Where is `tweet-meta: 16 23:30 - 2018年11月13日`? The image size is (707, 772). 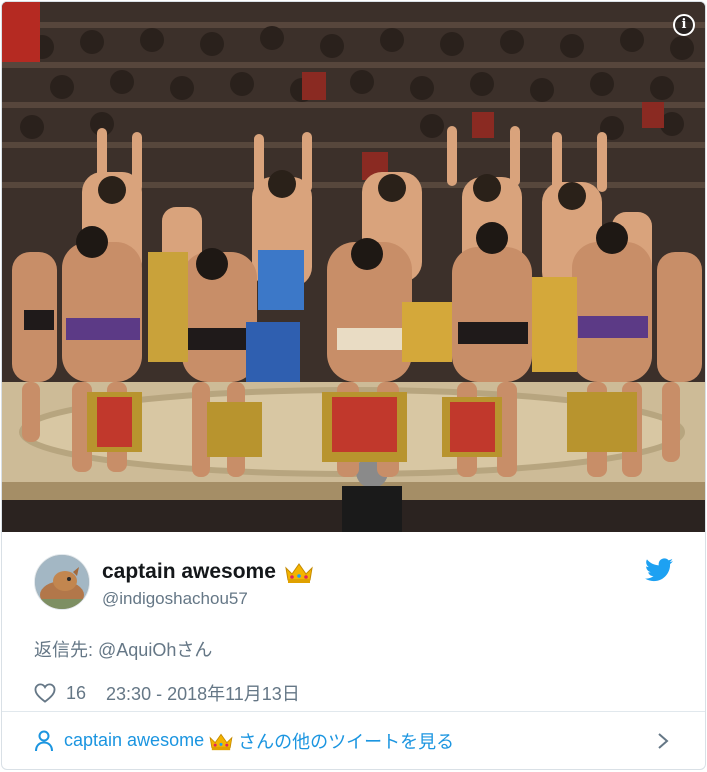 tweet-meta: 16 23:30 - 2018年11月13日 is located at coordinates (353, 693).